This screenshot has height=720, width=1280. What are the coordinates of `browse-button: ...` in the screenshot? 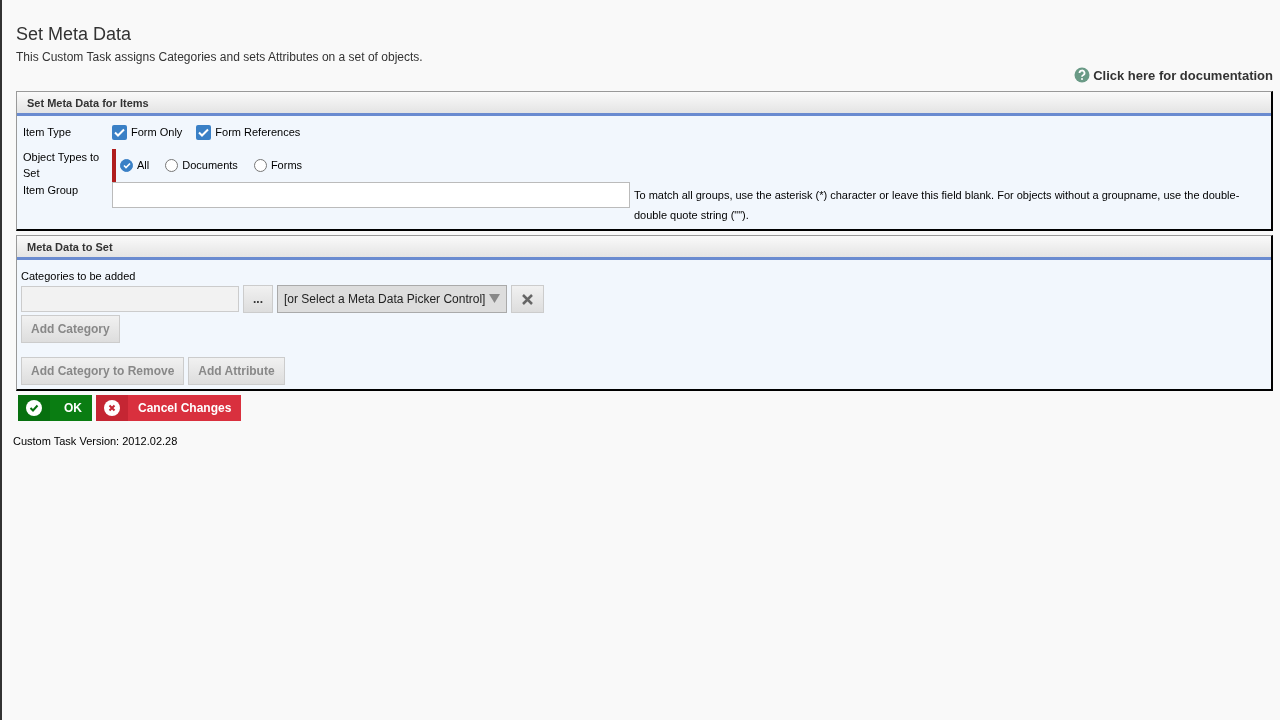 It's located at (258, 298).